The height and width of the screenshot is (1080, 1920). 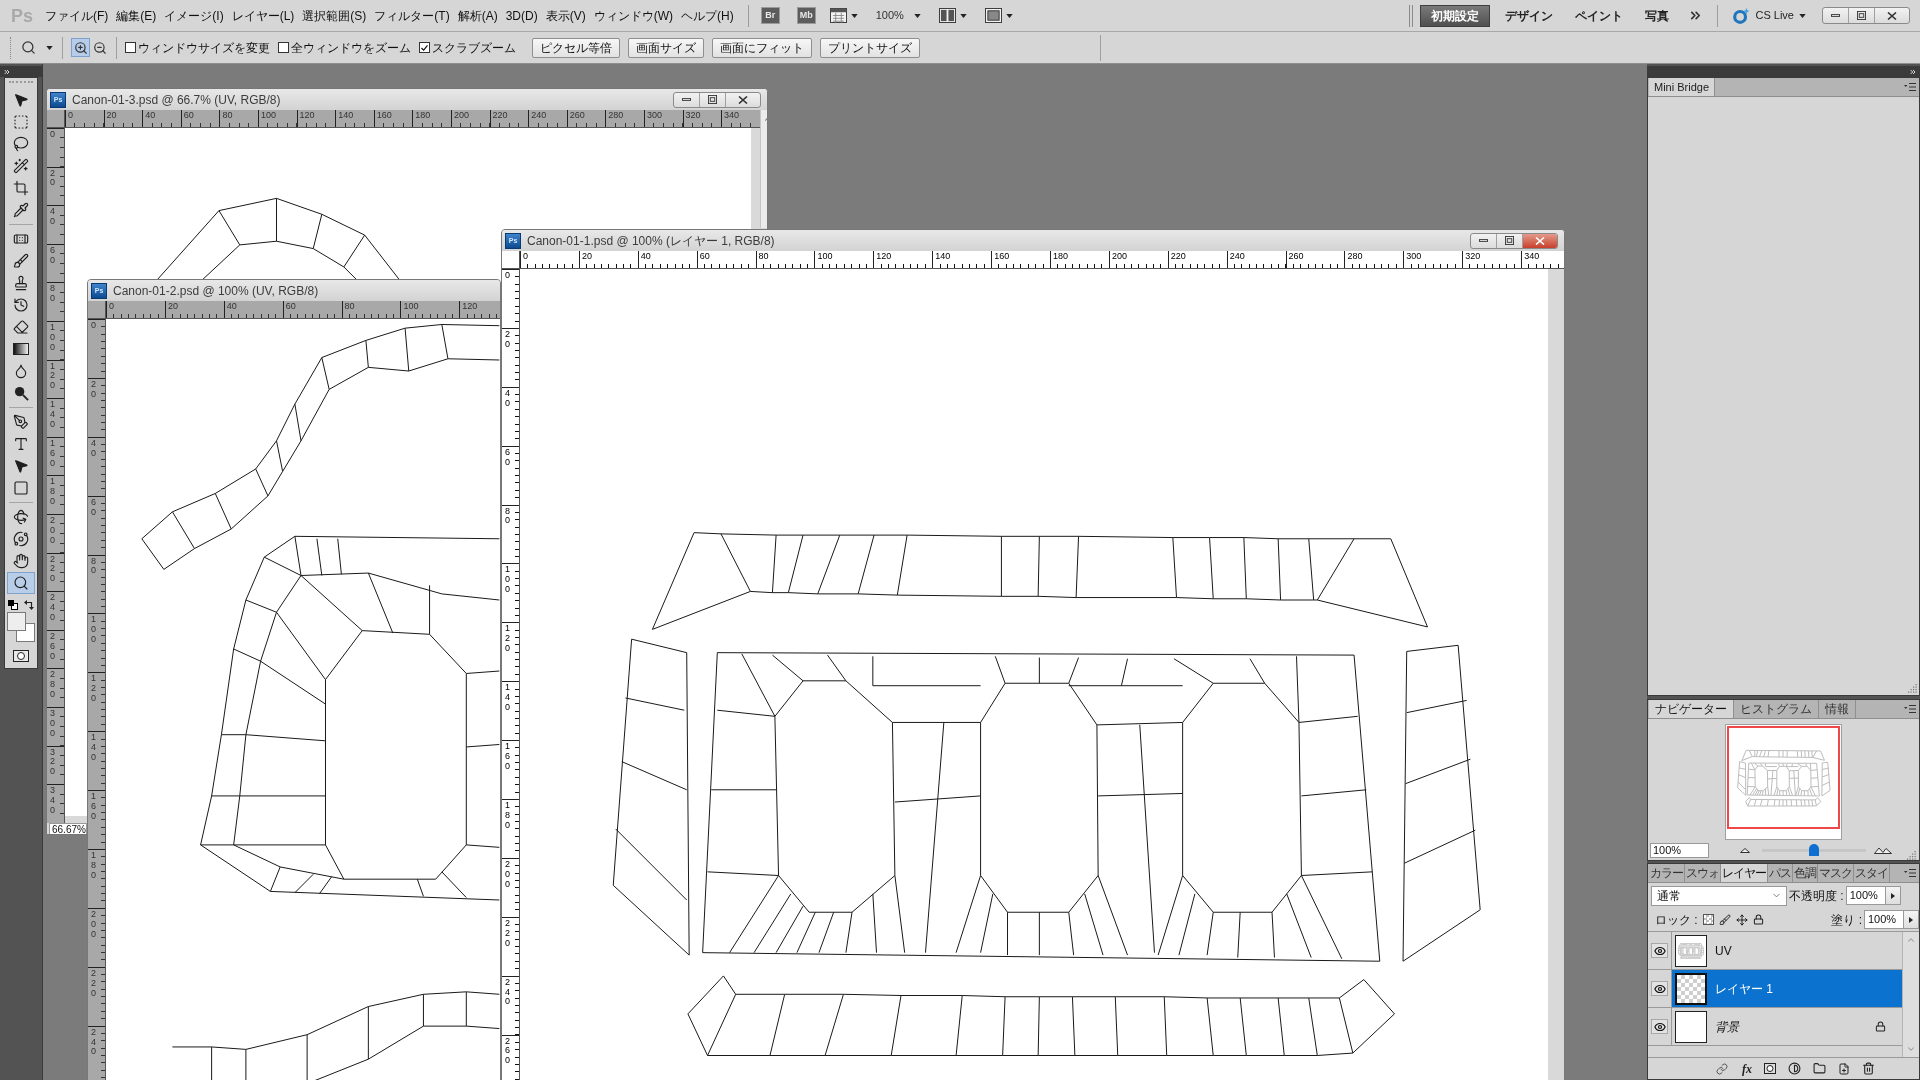 I want to click on trash-icon, so click(x=1868, y=1068).